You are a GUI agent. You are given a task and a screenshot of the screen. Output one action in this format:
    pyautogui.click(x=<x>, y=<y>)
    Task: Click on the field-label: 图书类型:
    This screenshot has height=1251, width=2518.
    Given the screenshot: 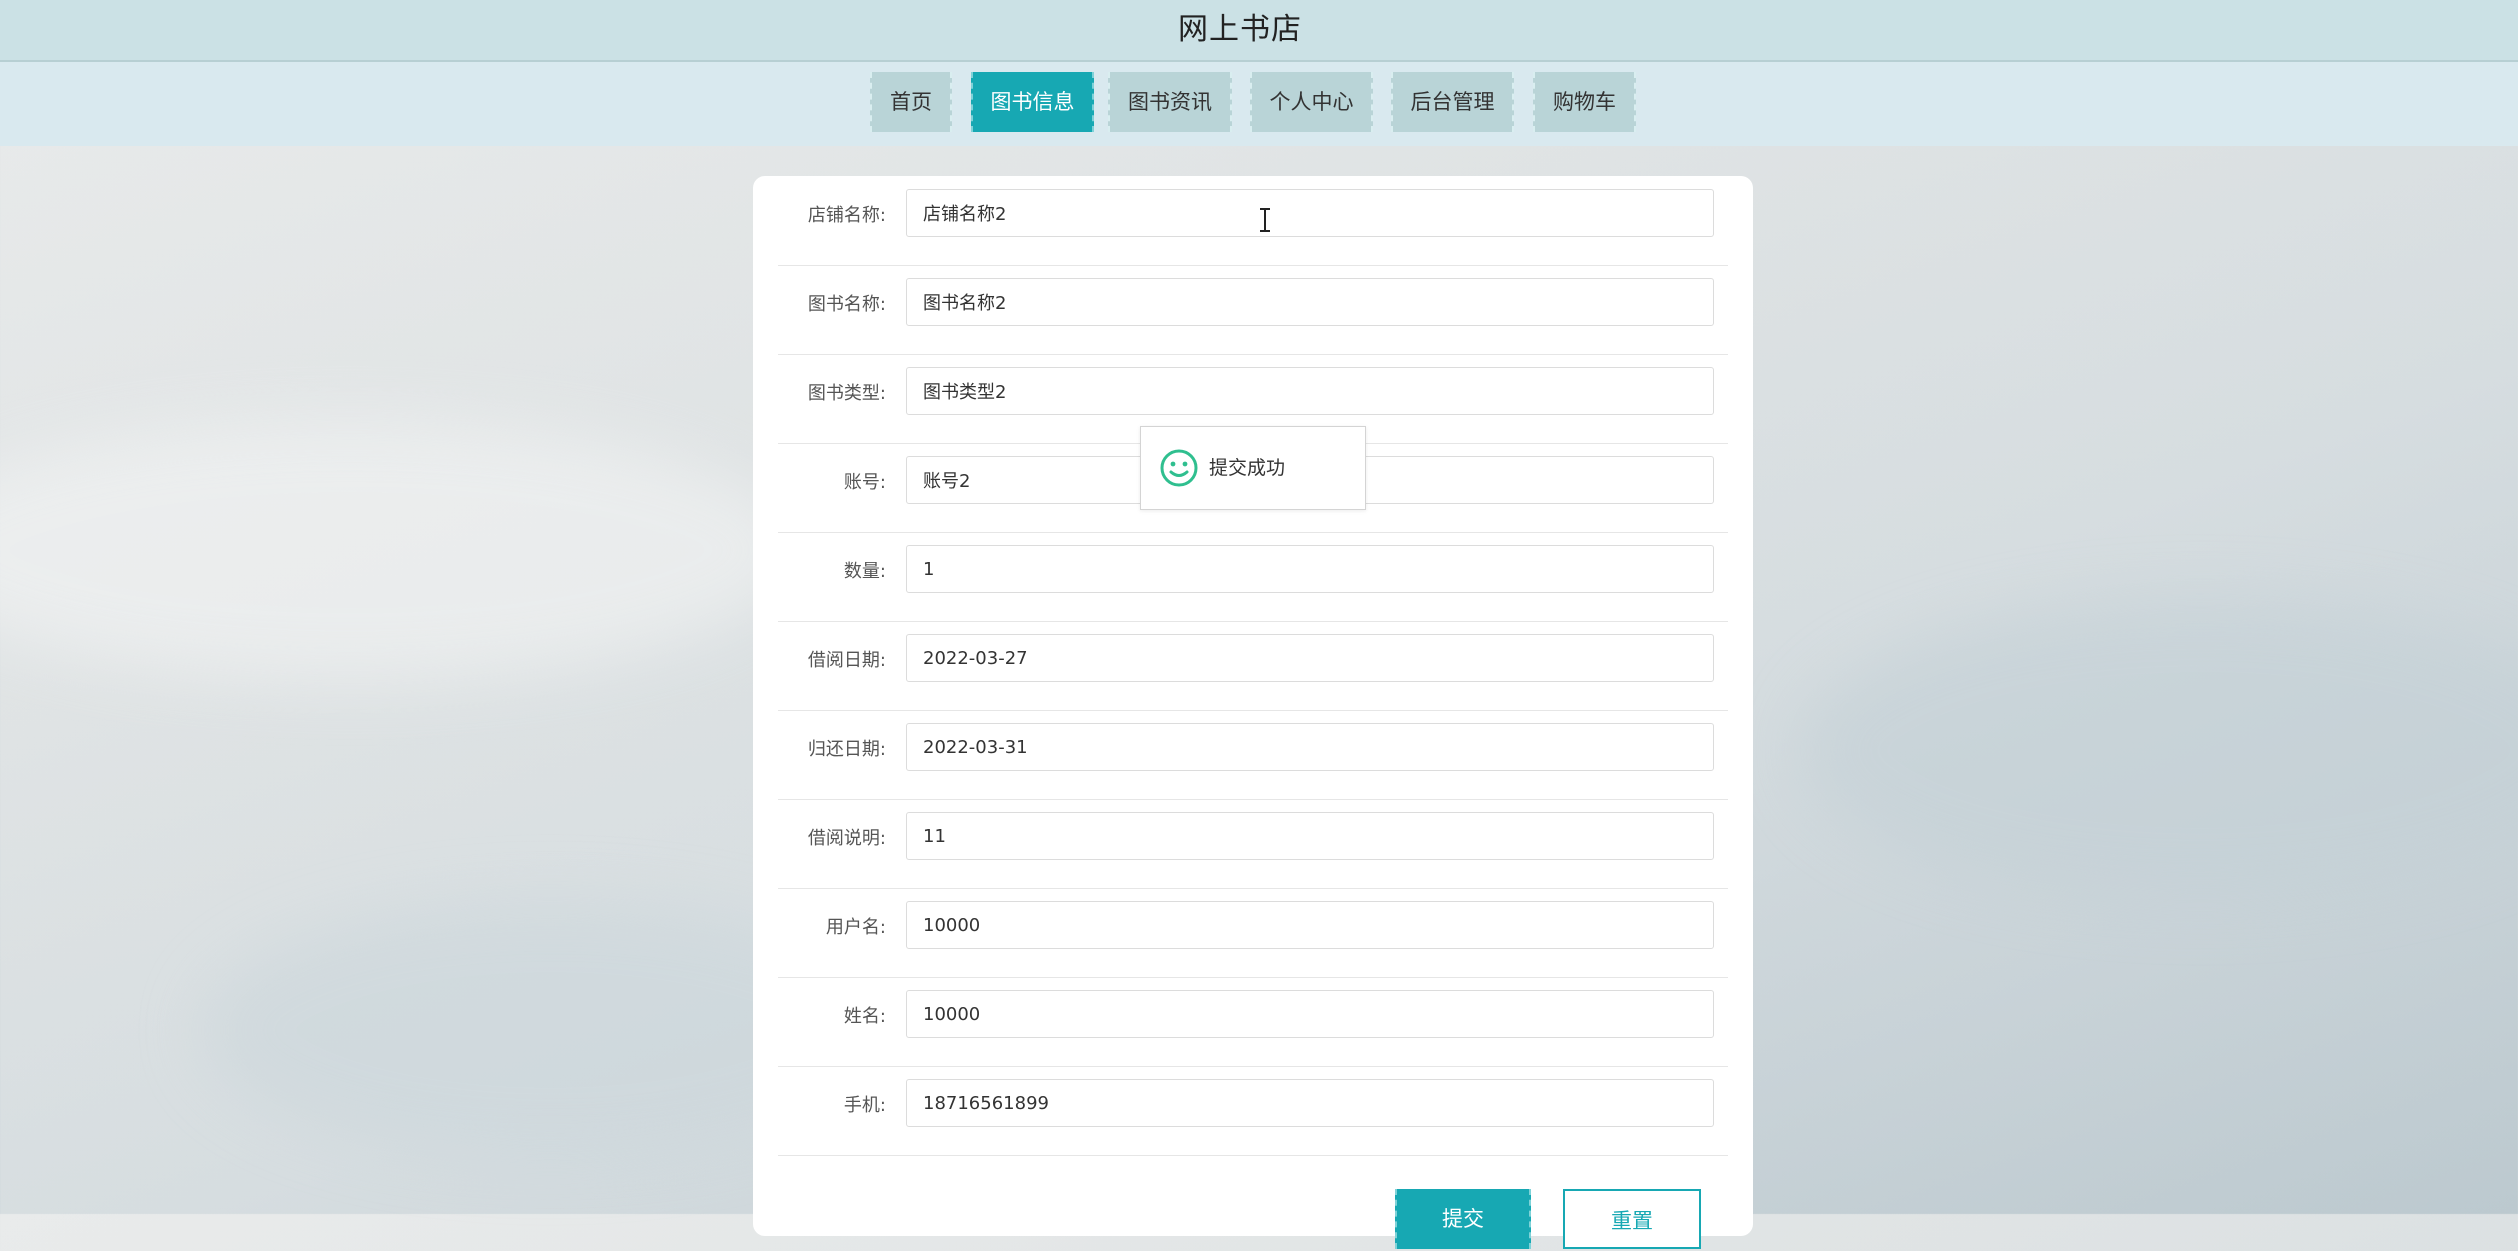 What is the action you would take?
    pyautogui.click(x=846, y=393)
    